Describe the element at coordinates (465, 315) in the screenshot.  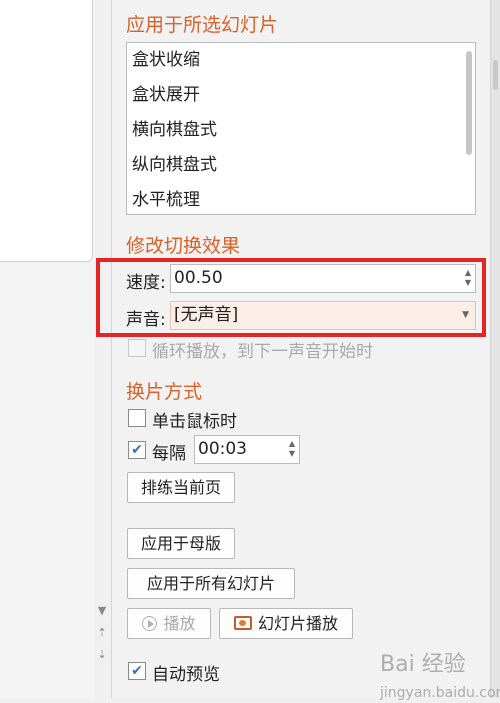
I see `chevron-down-icon: ▼` at that location.